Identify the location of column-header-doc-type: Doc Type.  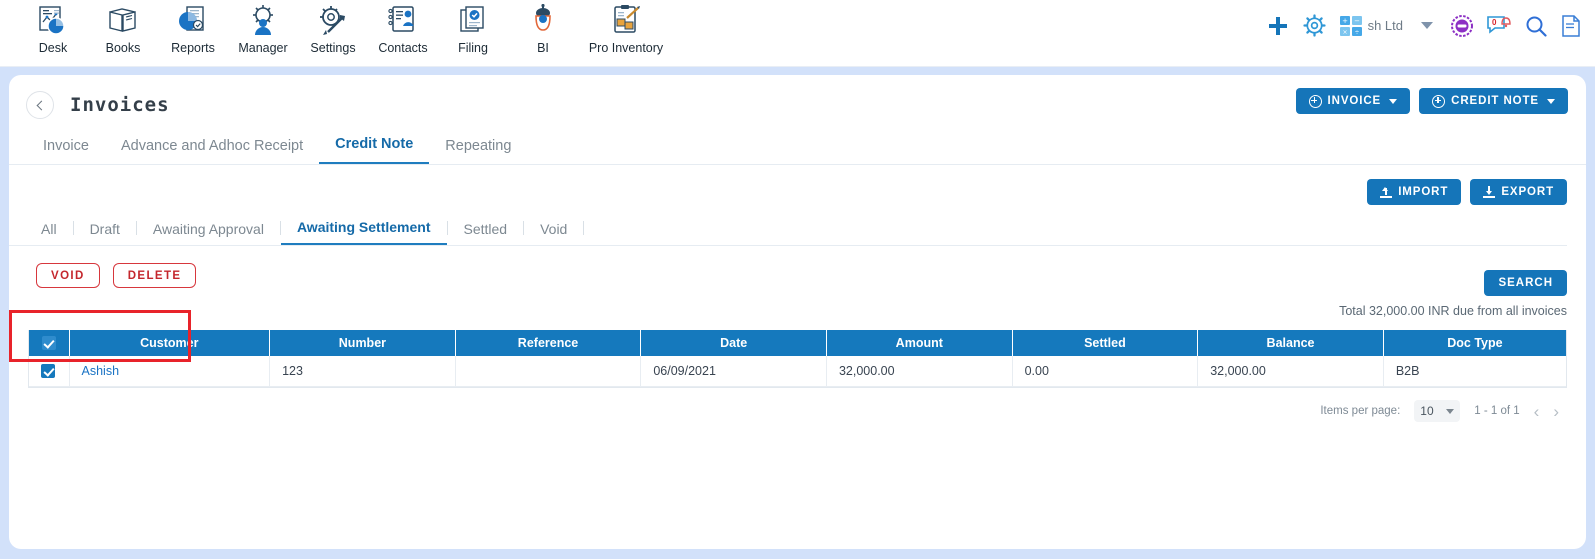
(1474, 343).